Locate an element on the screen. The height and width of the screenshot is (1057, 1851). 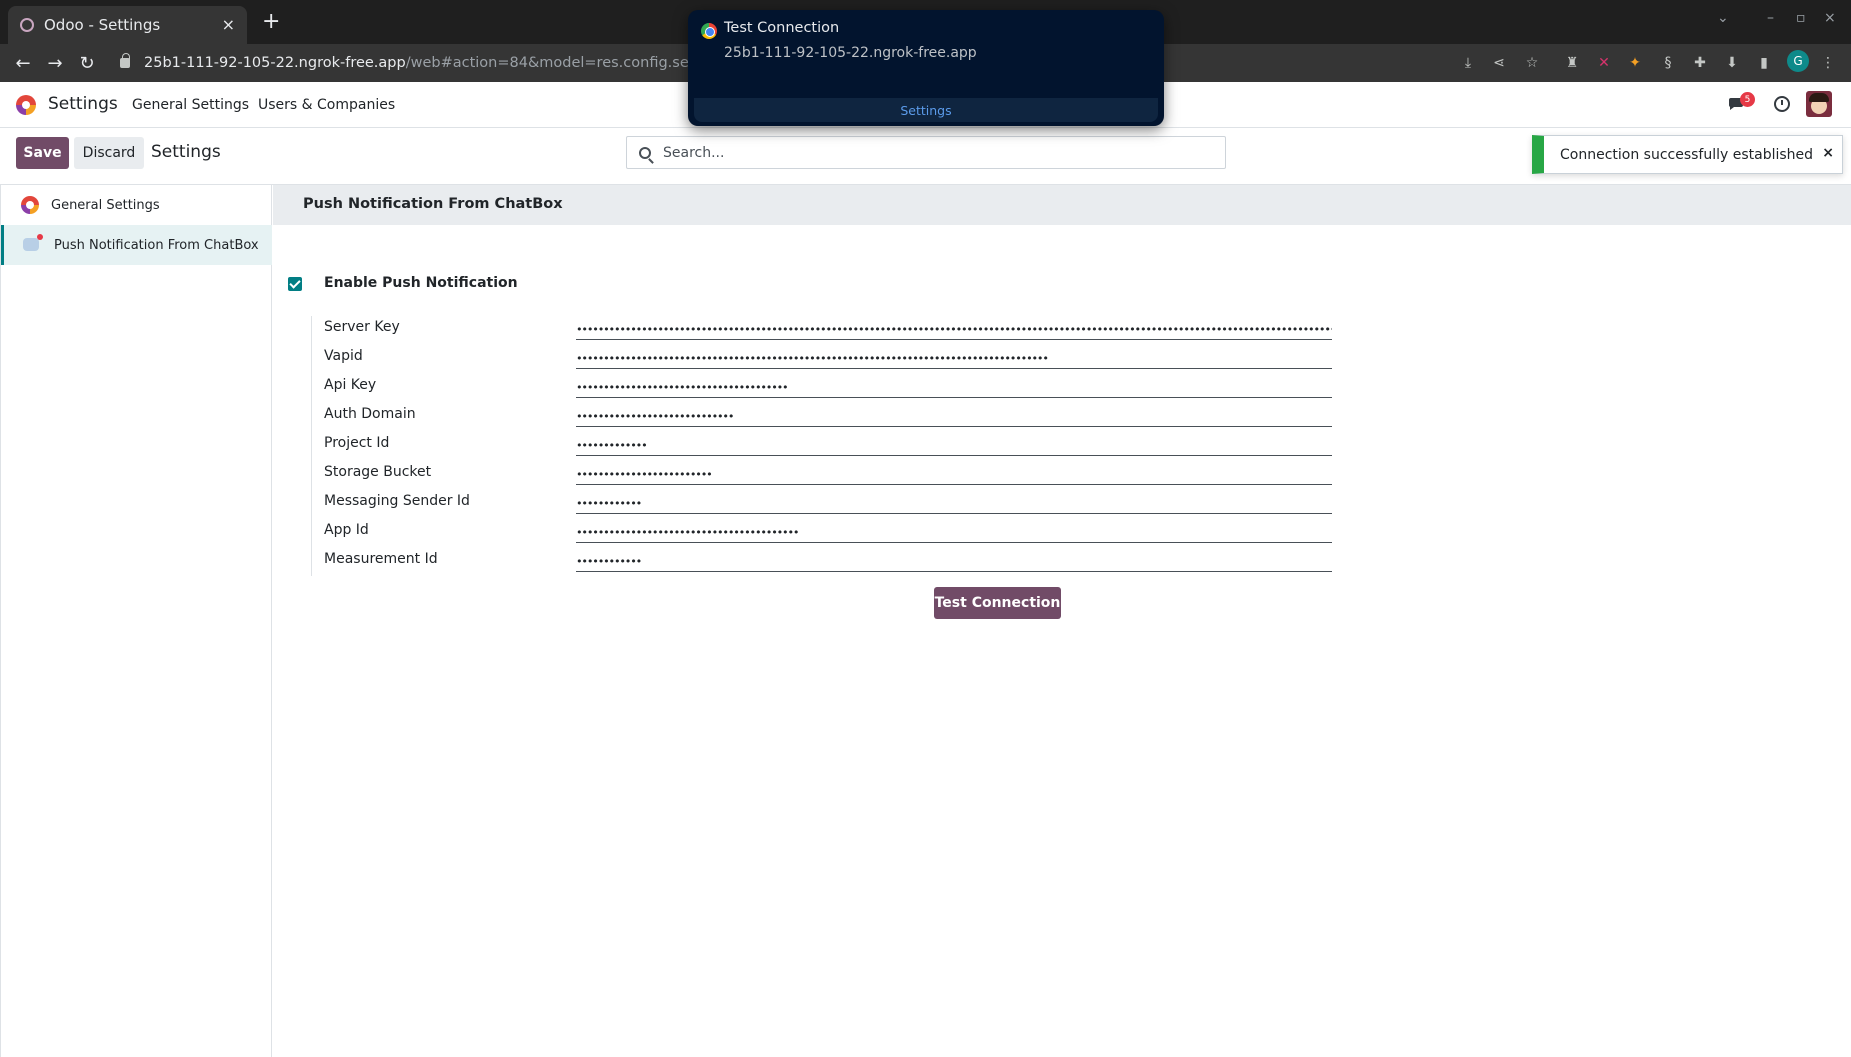
tab-title: Odoo - Settings is located at coordinates (102, 25).